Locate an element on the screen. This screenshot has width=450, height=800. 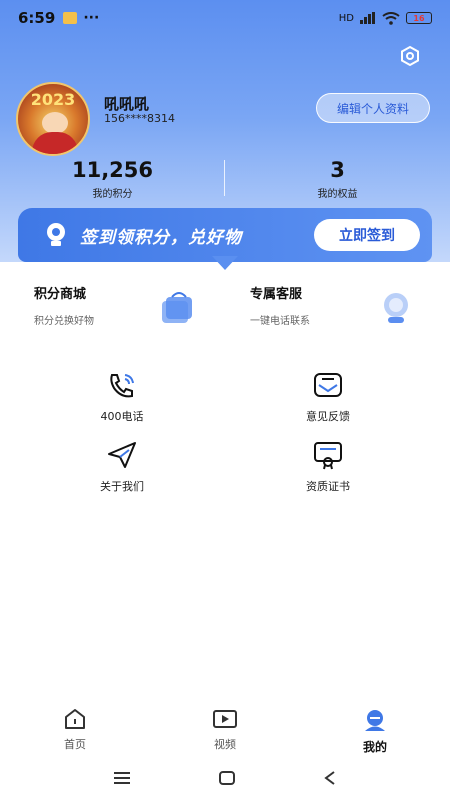
network-type: HD is located at coordinates (346, 18).